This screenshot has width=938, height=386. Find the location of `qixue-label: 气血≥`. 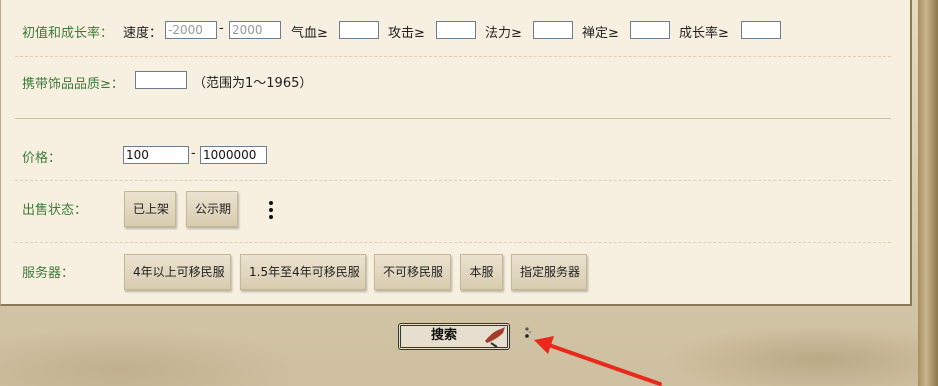

qixue-label: 气血≥ is located at coordinates (309, 33).